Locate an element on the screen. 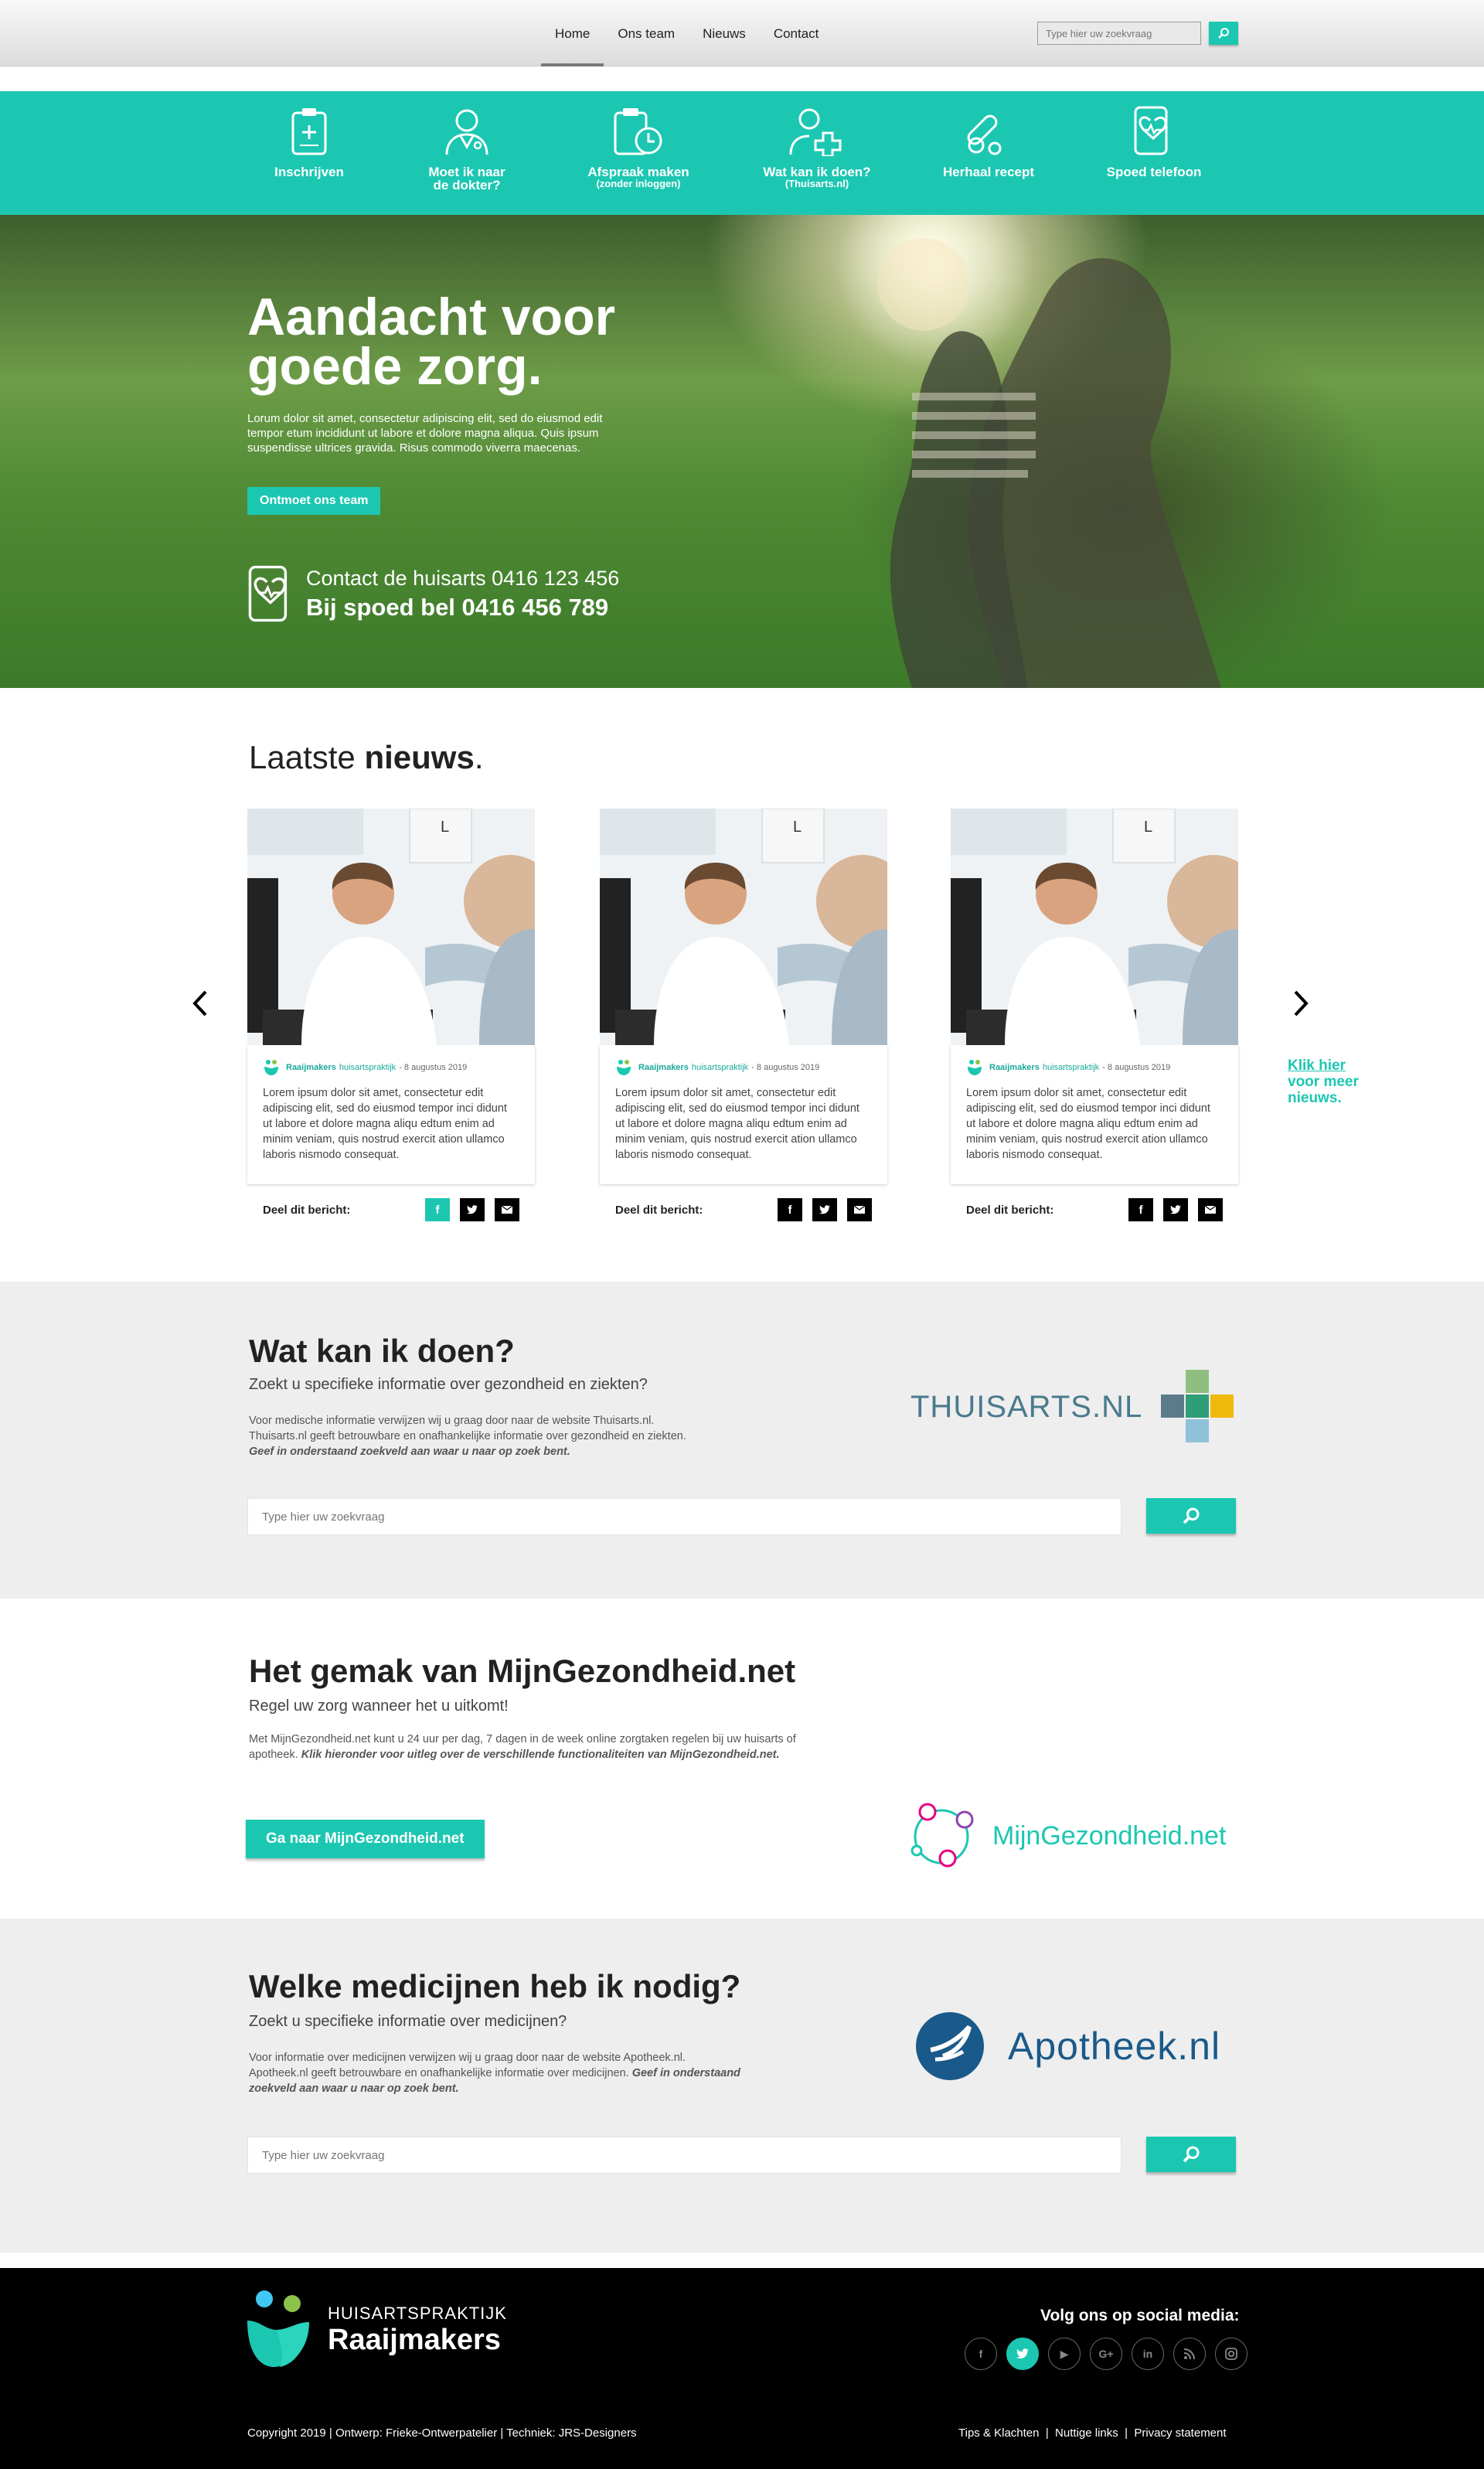 The image size is (1484, 2469). quick-link-wat-kan-ik-doen: Wat kan ik doen? (Thuisarts.nl) is located at coordinates (817, 140).